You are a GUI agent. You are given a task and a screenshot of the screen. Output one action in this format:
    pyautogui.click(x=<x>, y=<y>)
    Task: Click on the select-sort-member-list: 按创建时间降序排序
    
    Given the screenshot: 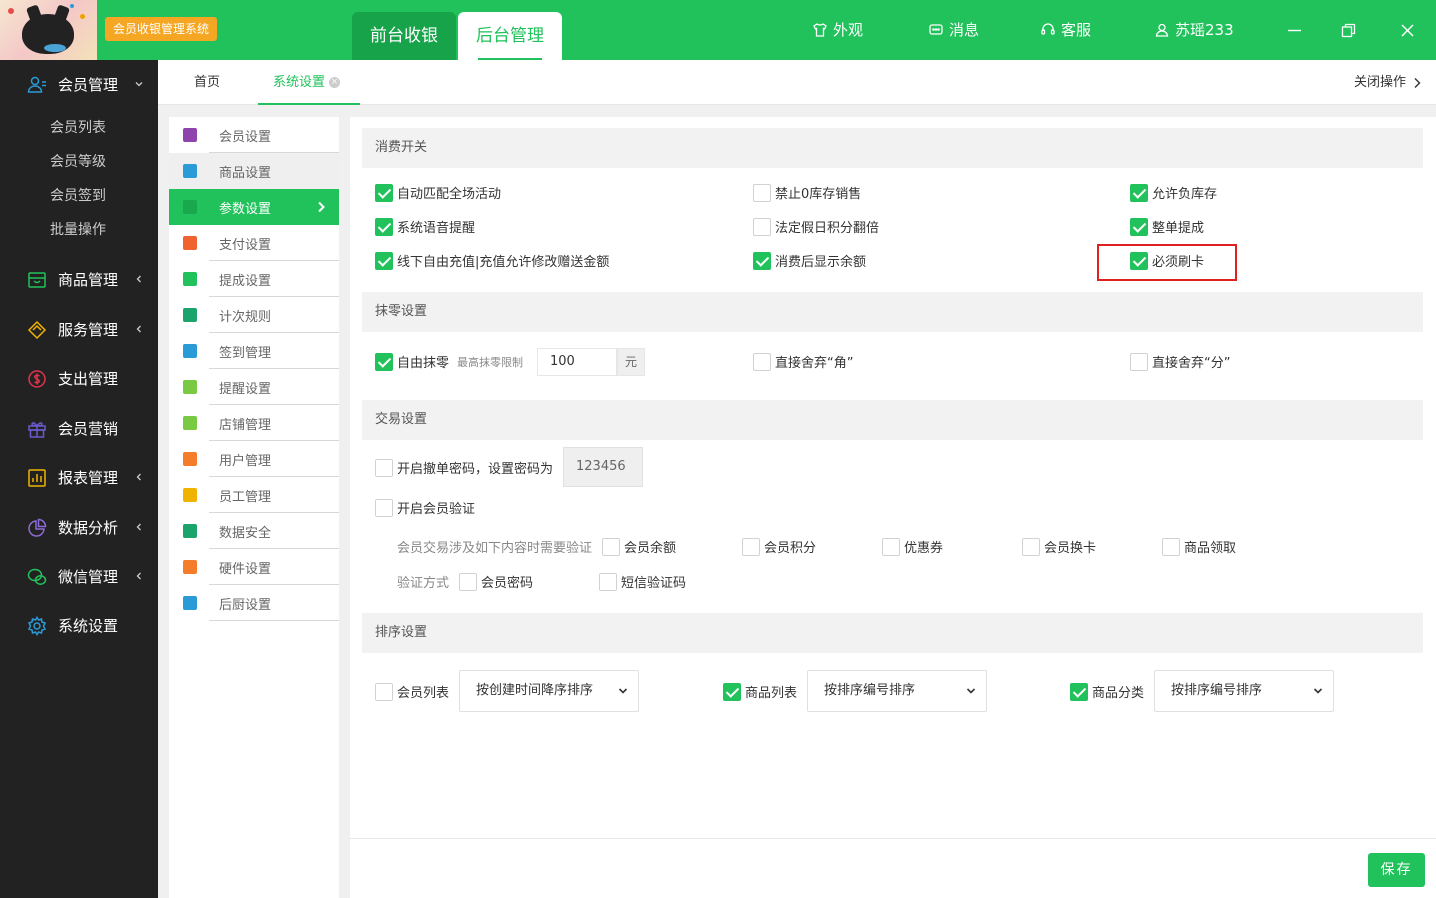 What is the action you would take?
    pyautogui.click(x=549, y=691)
    